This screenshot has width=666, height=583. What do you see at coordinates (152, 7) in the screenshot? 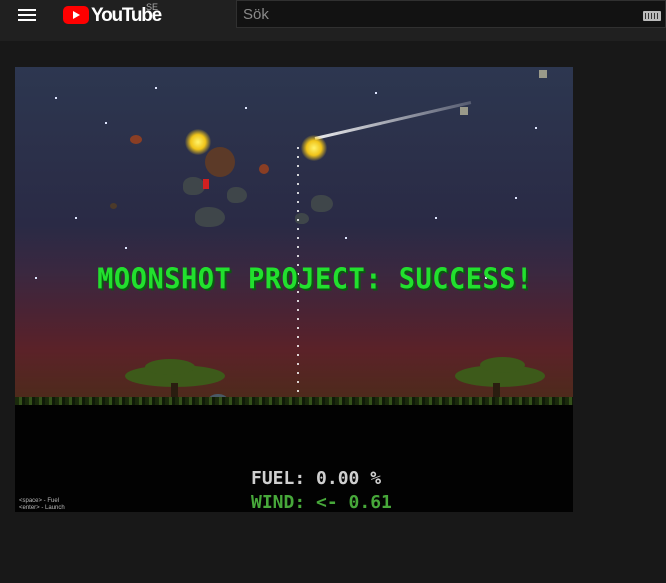
I see `country-code: SE` at bounding box center [152, 7].